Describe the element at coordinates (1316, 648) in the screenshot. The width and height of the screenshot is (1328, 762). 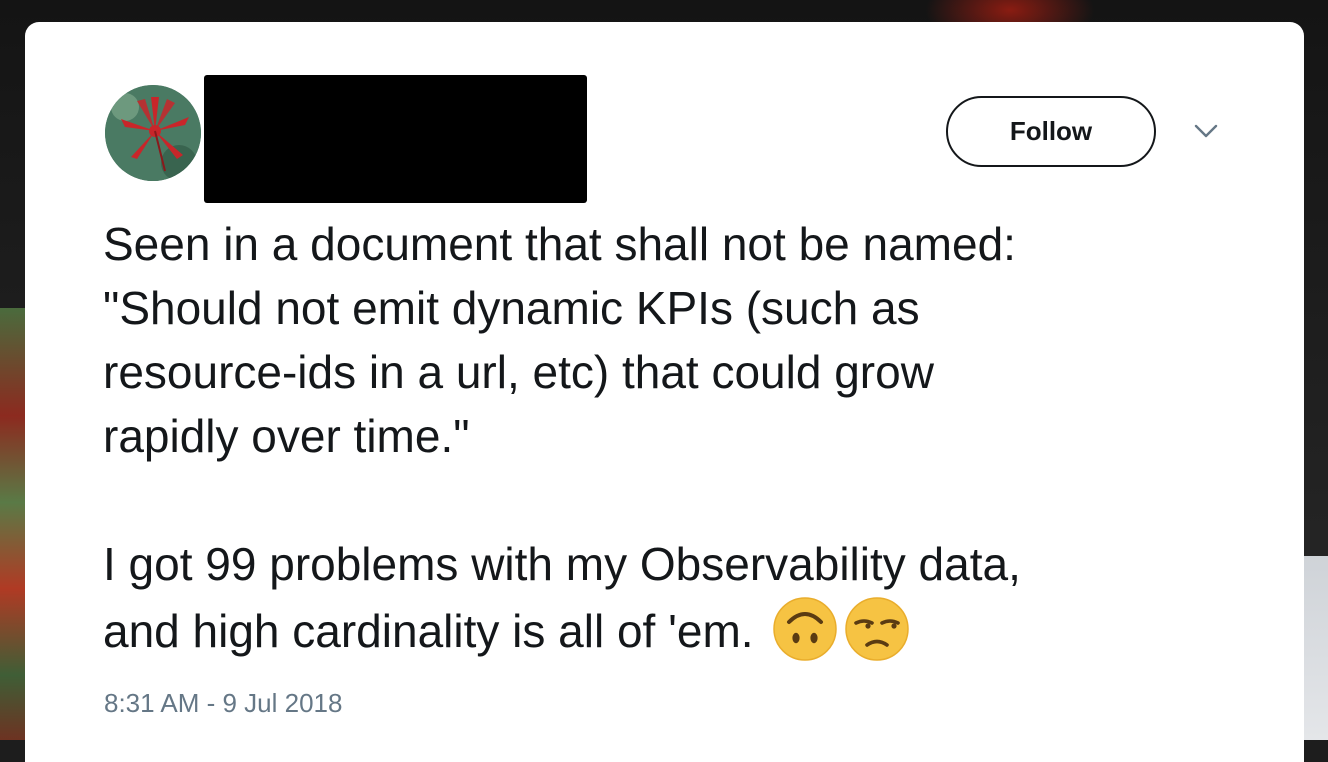
I see `background-edge` at that location.